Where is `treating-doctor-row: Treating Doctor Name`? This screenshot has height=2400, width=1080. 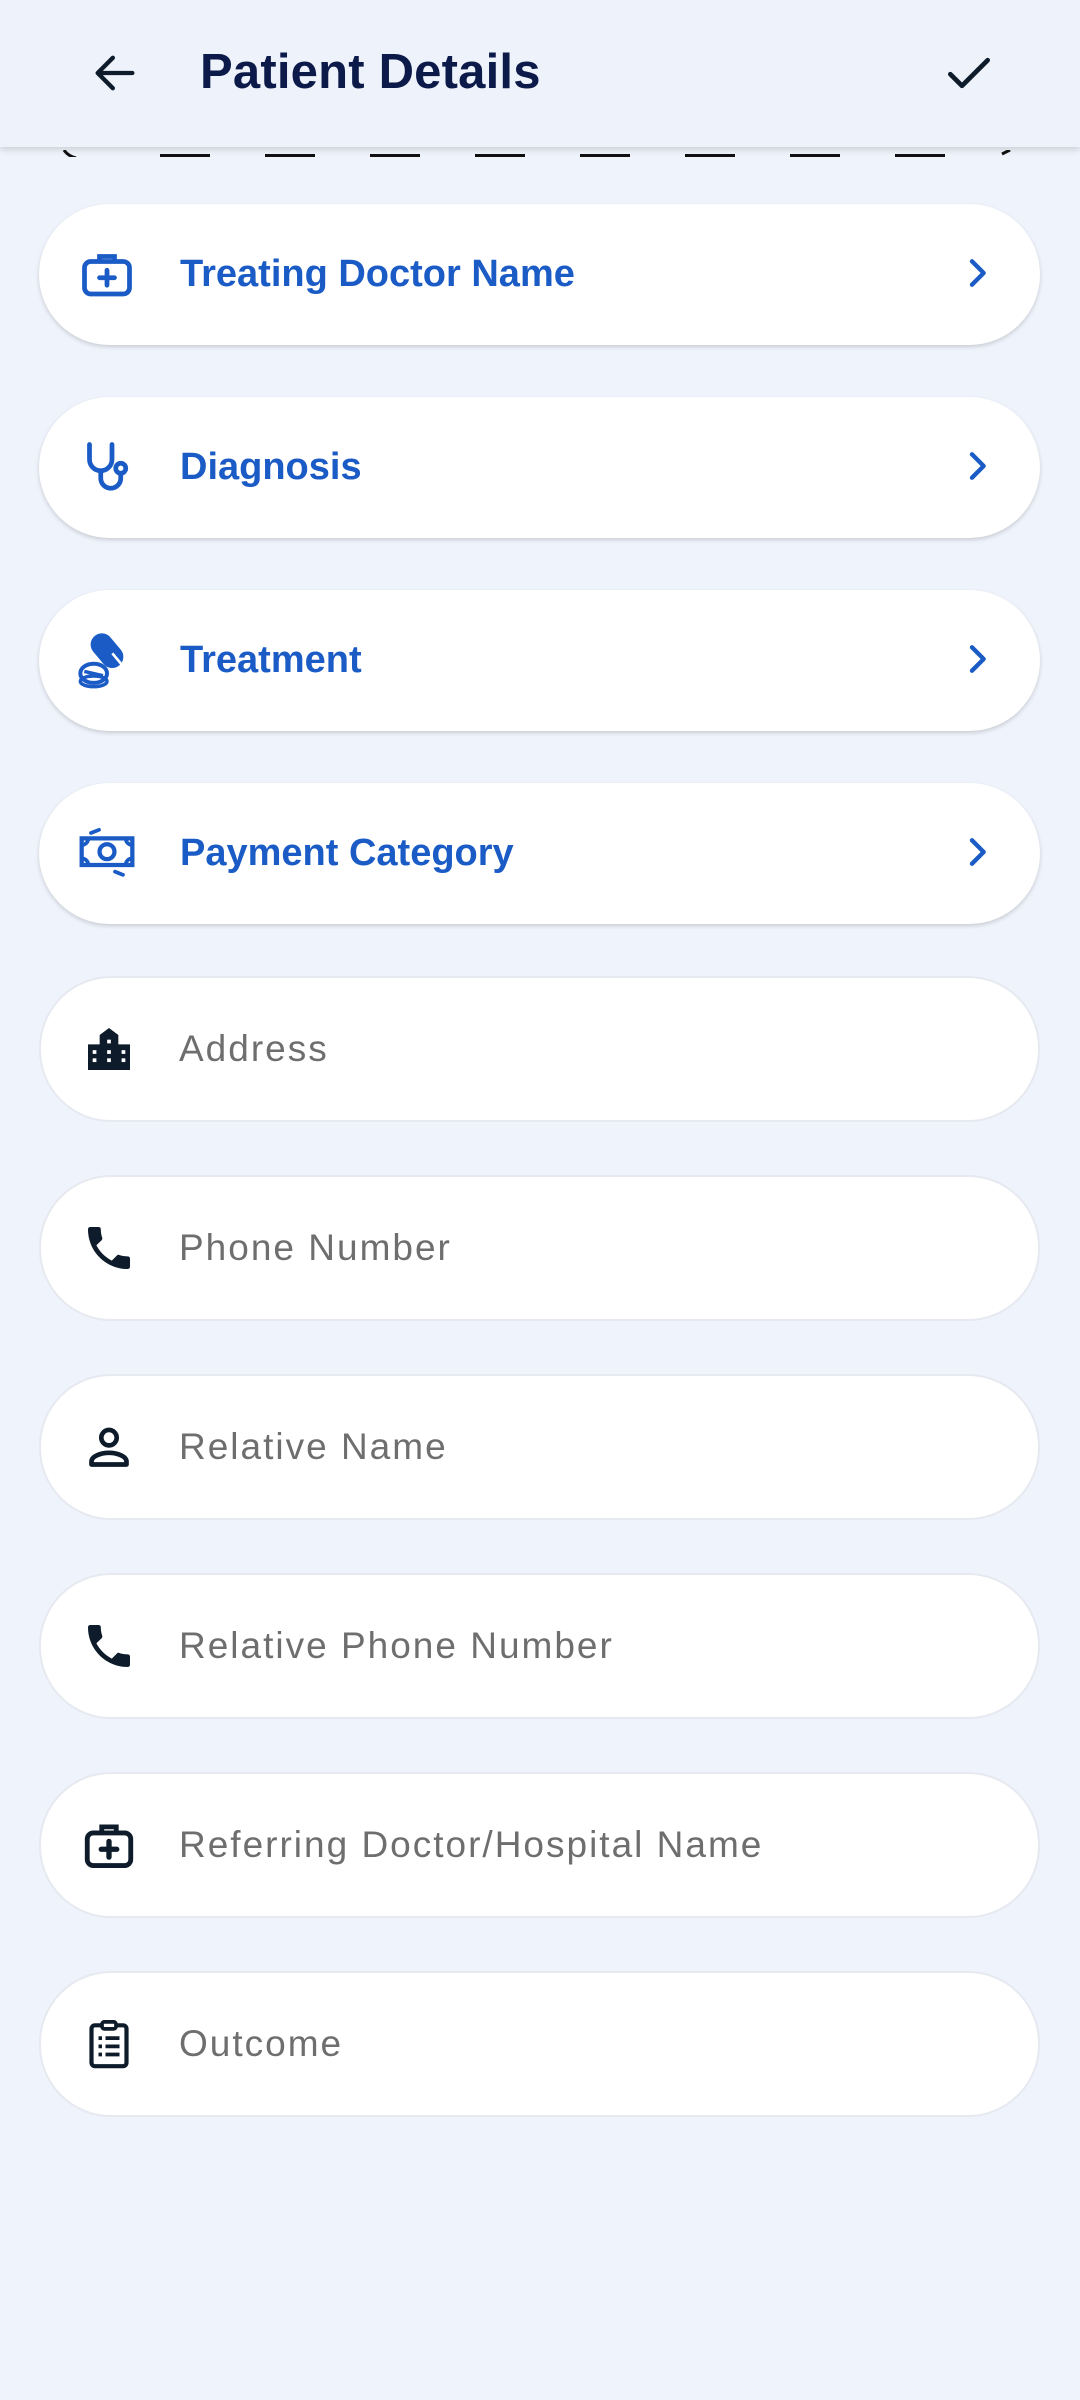
treating-doctor-row: Treating Doctor Name is located at coordinates (539, 274).